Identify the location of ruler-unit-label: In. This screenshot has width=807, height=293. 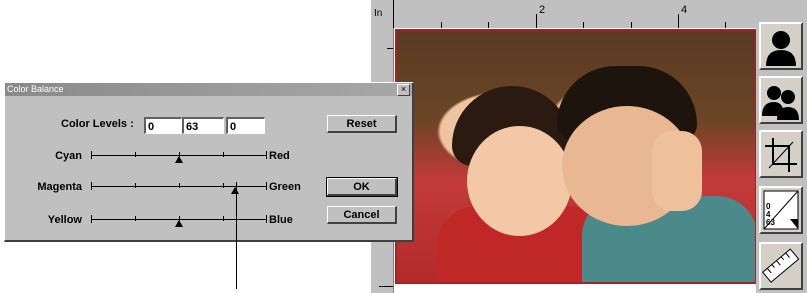
(378, 13).